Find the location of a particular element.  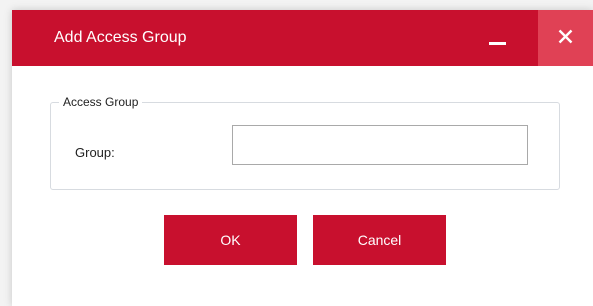

ok-button: OK is located at coordinates (230, 240).